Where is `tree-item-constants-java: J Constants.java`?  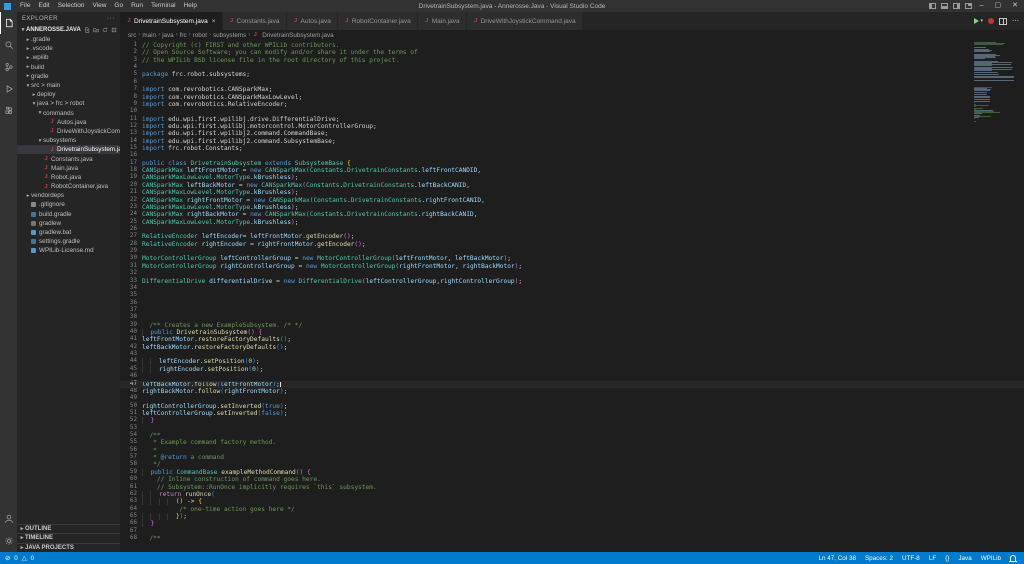
tree-item-constants-java: J Constants.java is located at coordinates (68, 158).